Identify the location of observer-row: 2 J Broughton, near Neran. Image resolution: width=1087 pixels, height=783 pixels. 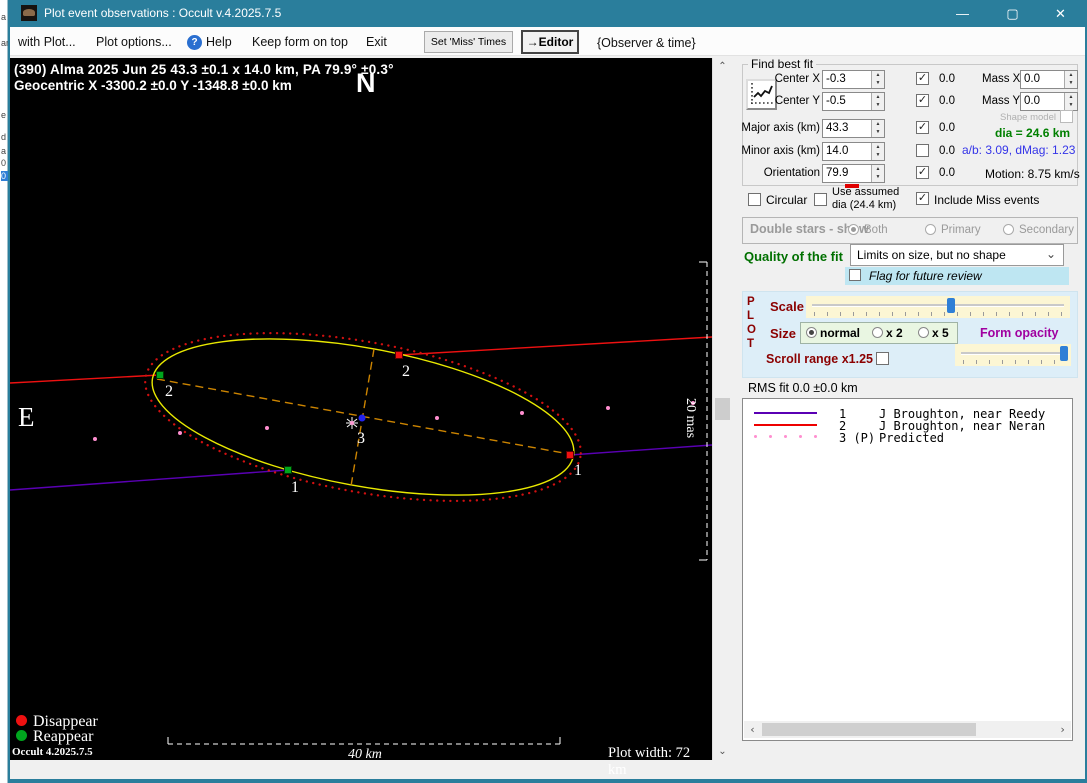
(907, 426).